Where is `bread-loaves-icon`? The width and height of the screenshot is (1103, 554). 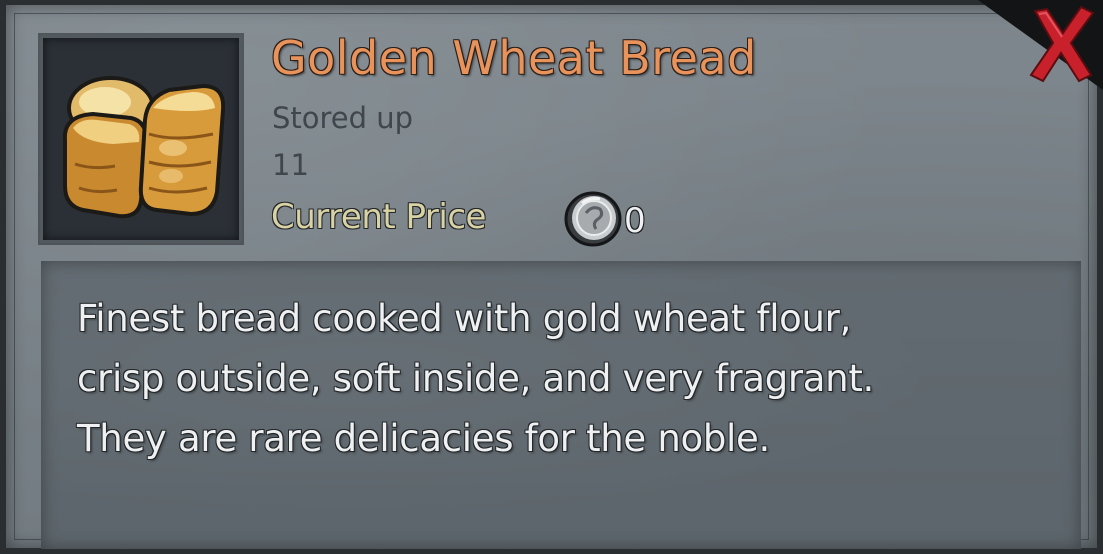 bread-loaves-icon is located at coordinates (144, 147).